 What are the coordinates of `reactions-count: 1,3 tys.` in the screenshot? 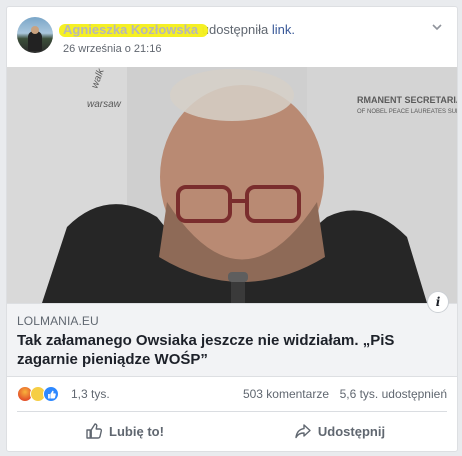 It's located at (90, 394).